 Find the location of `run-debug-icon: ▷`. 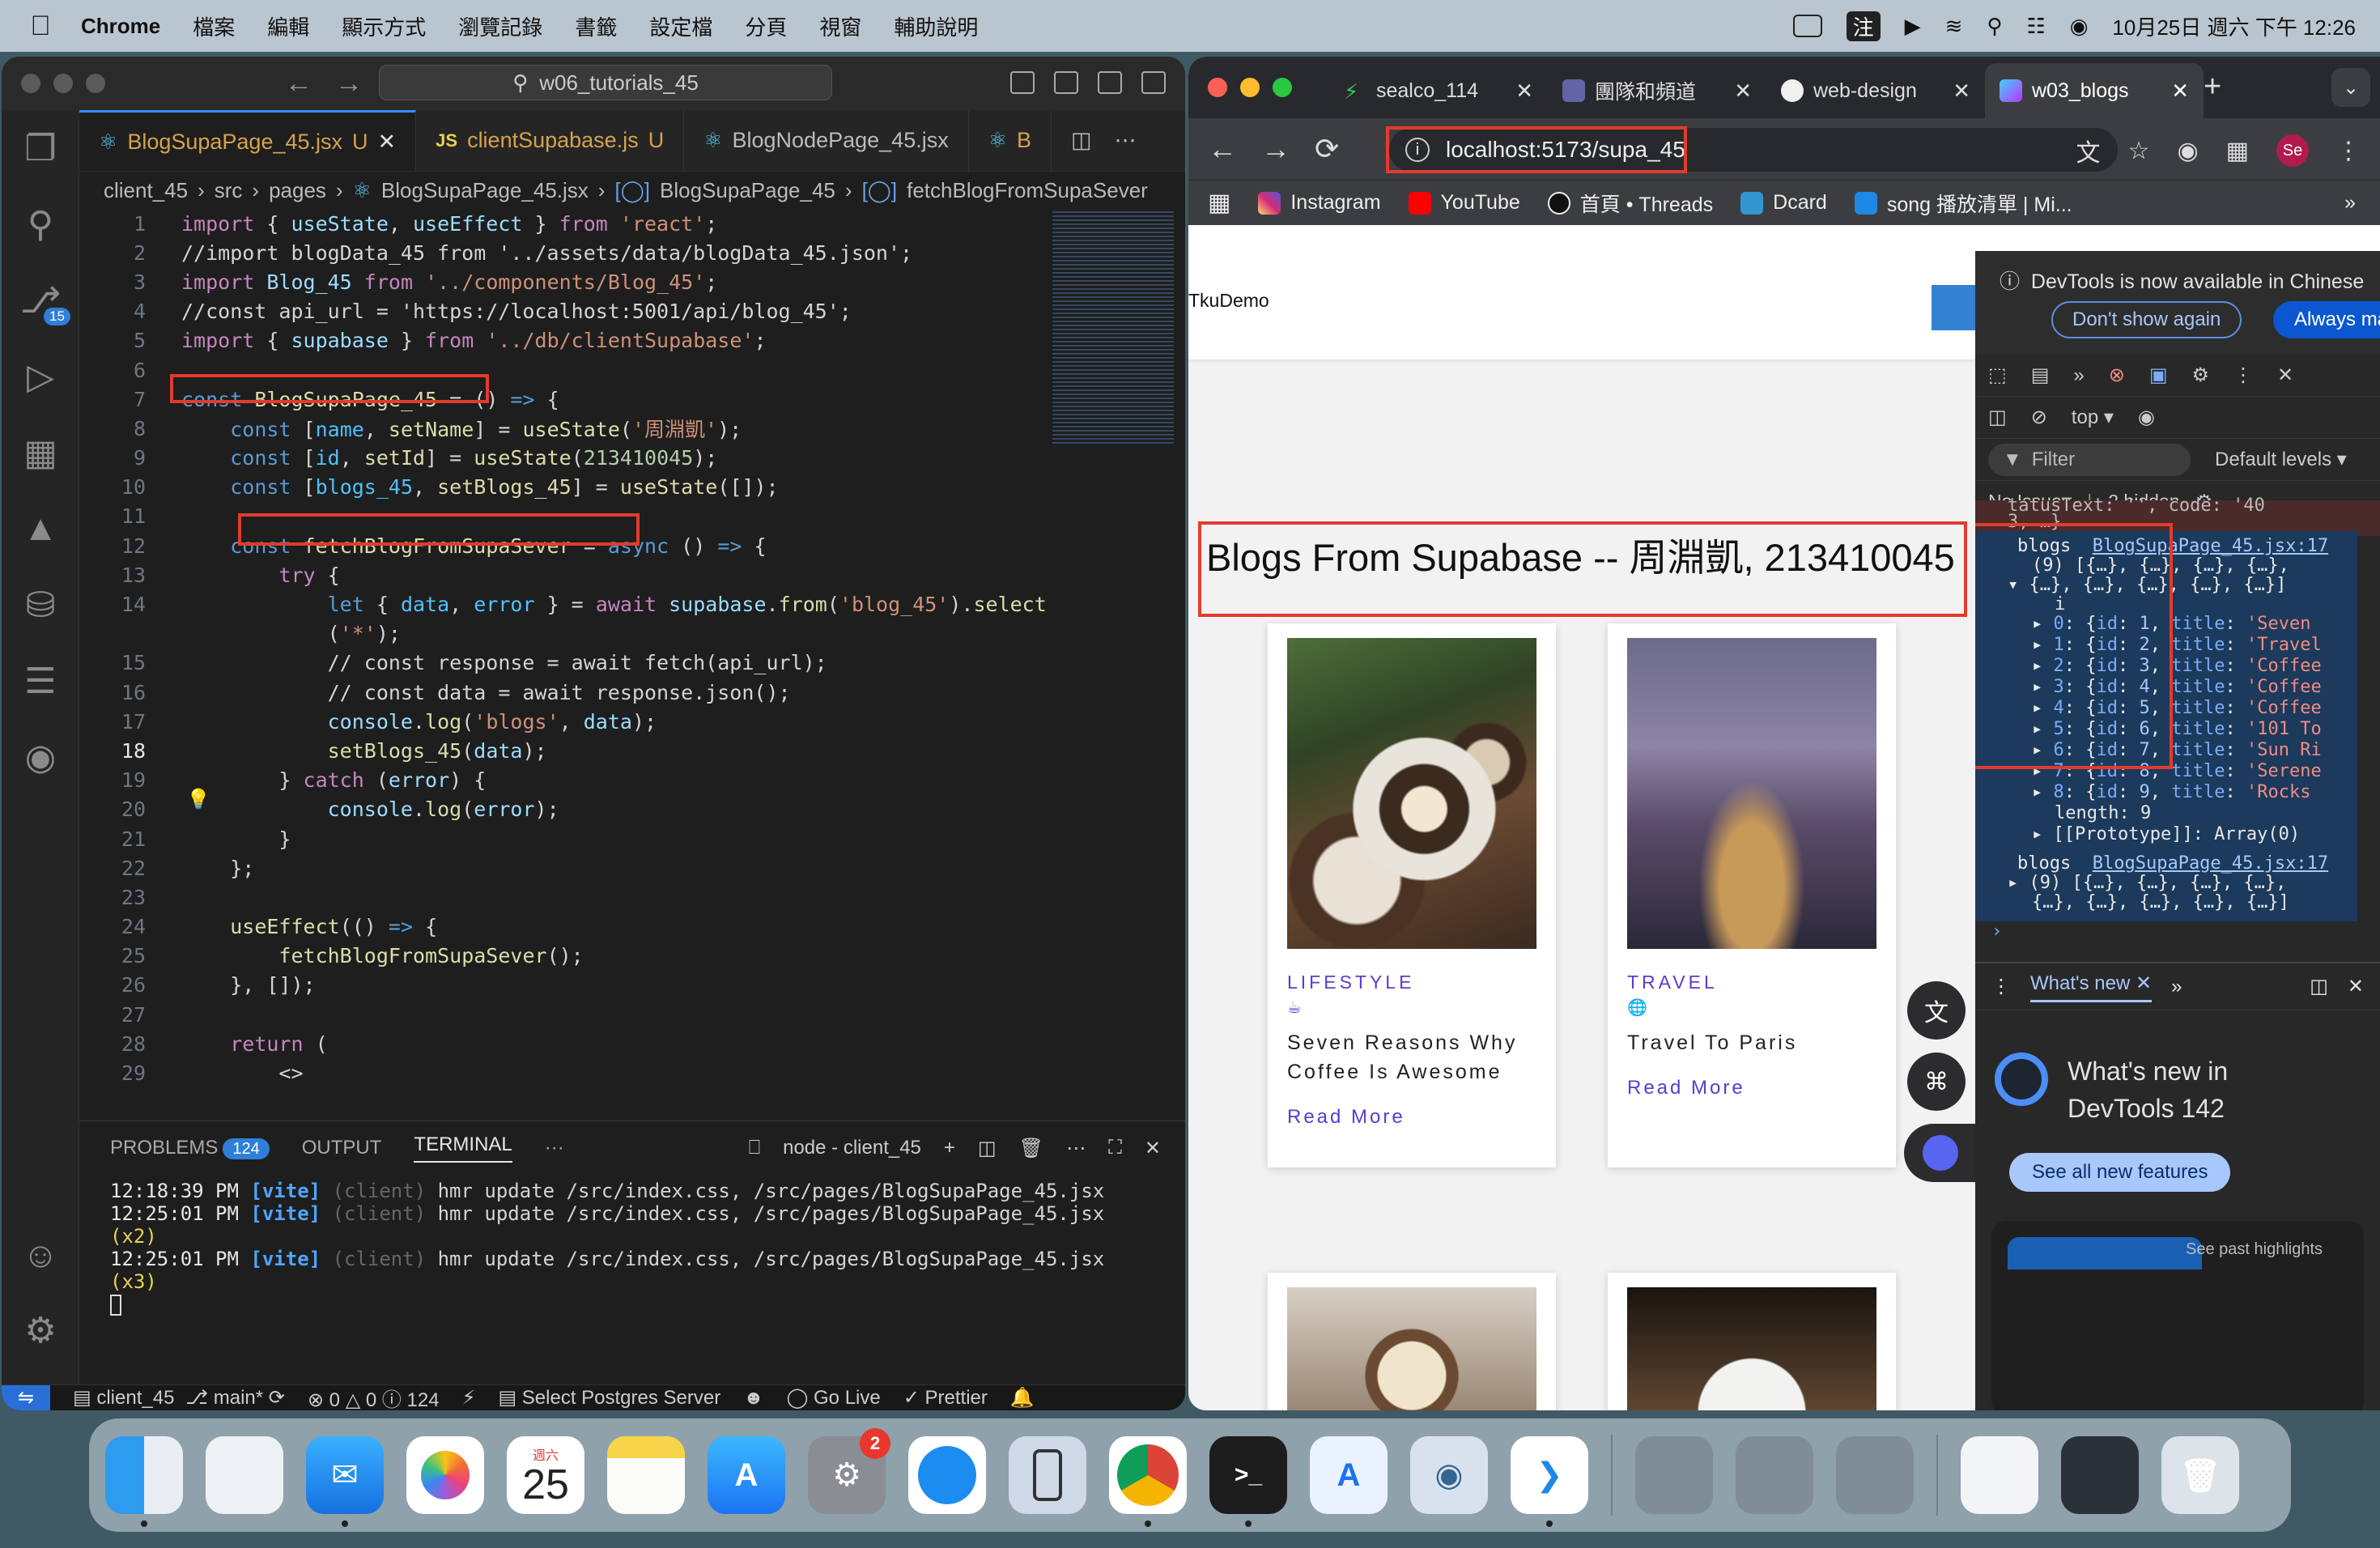

run-debug-icon: ▷ is located at coordinates (40, 376).